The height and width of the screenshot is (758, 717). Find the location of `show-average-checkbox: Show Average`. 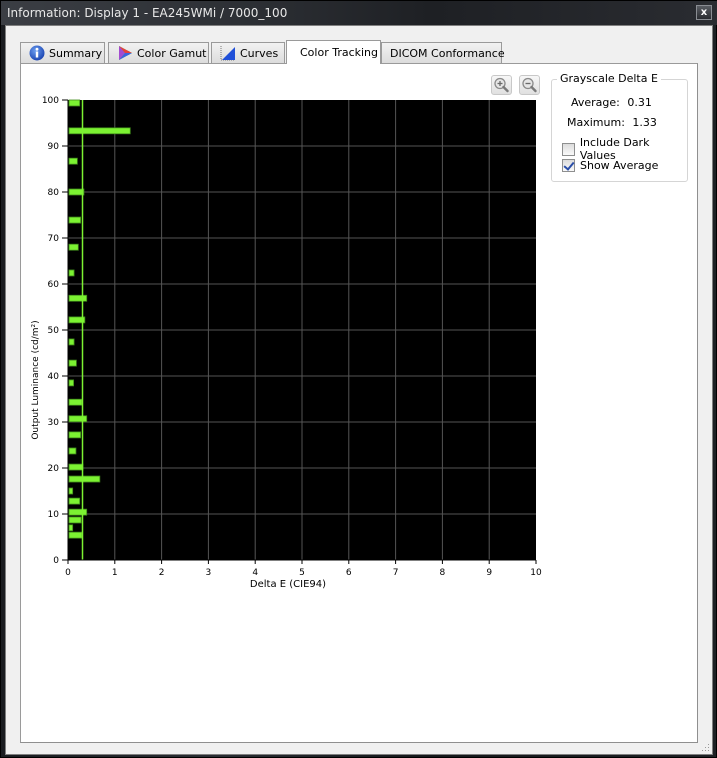

show-average-checkbox: Show Average is located at coordinates (610, 165).